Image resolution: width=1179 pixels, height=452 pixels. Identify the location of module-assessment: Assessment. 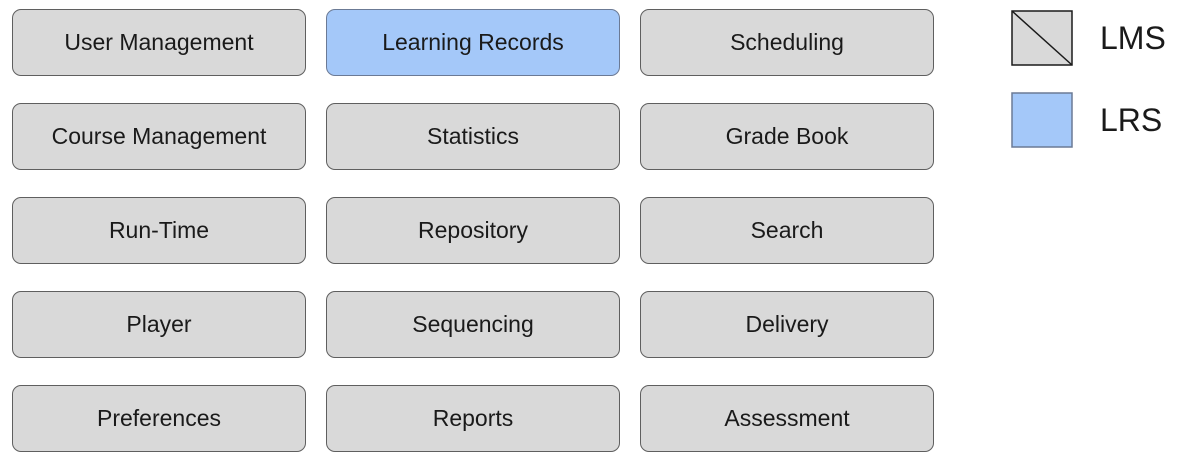
(787, 418).